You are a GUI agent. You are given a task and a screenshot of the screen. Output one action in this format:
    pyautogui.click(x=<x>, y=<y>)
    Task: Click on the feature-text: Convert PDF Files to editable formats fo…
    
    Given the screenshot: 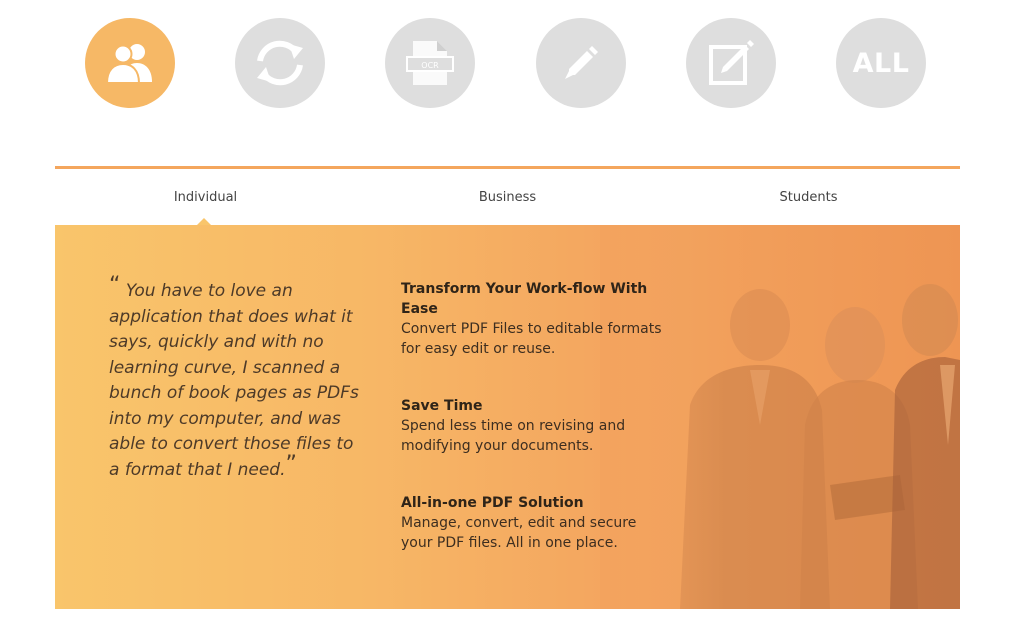 What is the action you would take?
    pyautogui.click(x=531, y=339)
    